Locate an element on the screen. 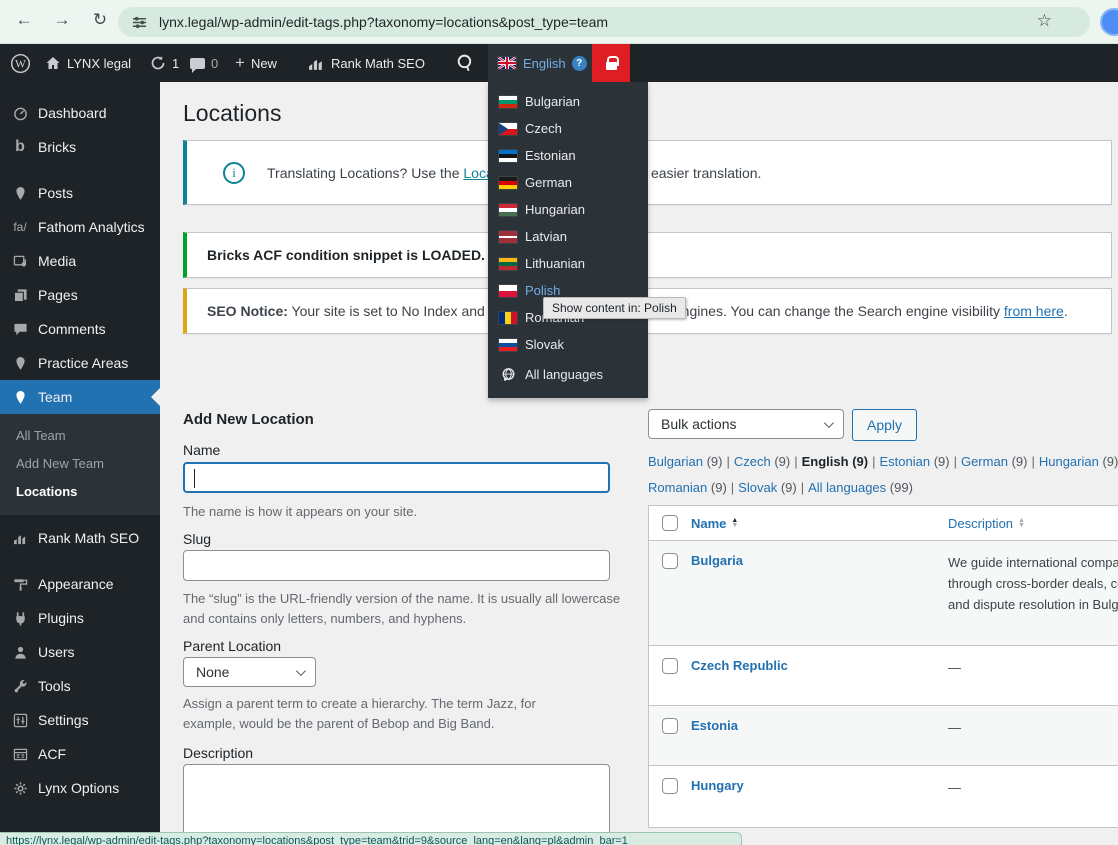  sidebar-item-lynx-options: Lynx Options is located at coordinates (80, 788).